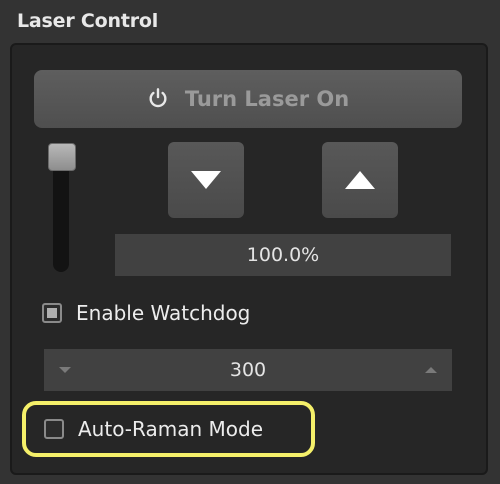 The height and width of the screenshot is (484, 500). What do you see at coordinates (62, 157) in the screenshot?
I see `power-slider-handle` at bounding box center [62, 157].